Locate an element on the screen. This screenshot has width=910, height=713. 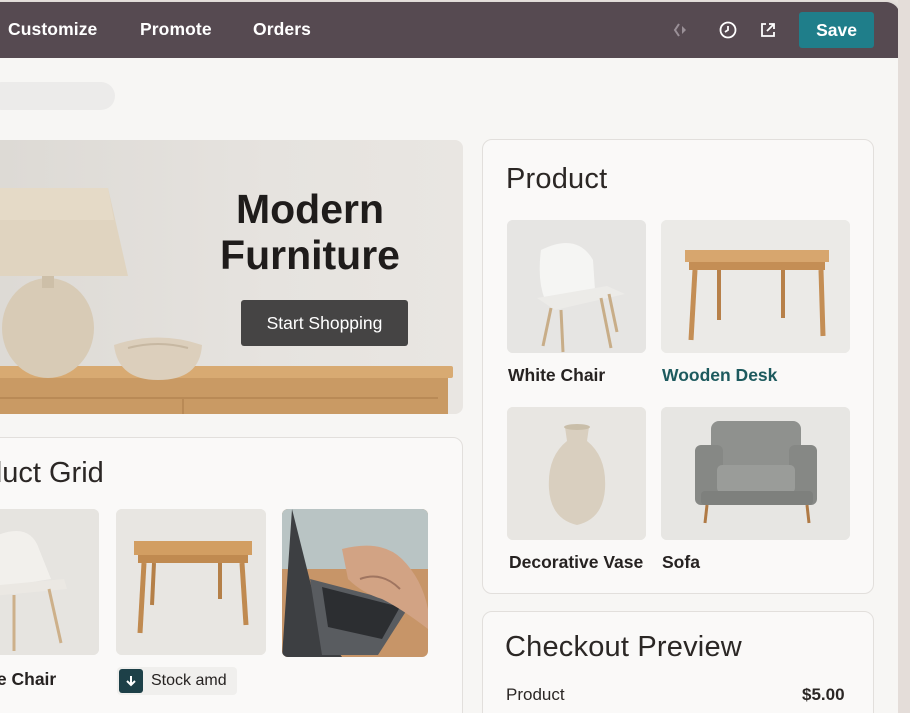
nav-customize: Customize is located at coordinates (52, 29).